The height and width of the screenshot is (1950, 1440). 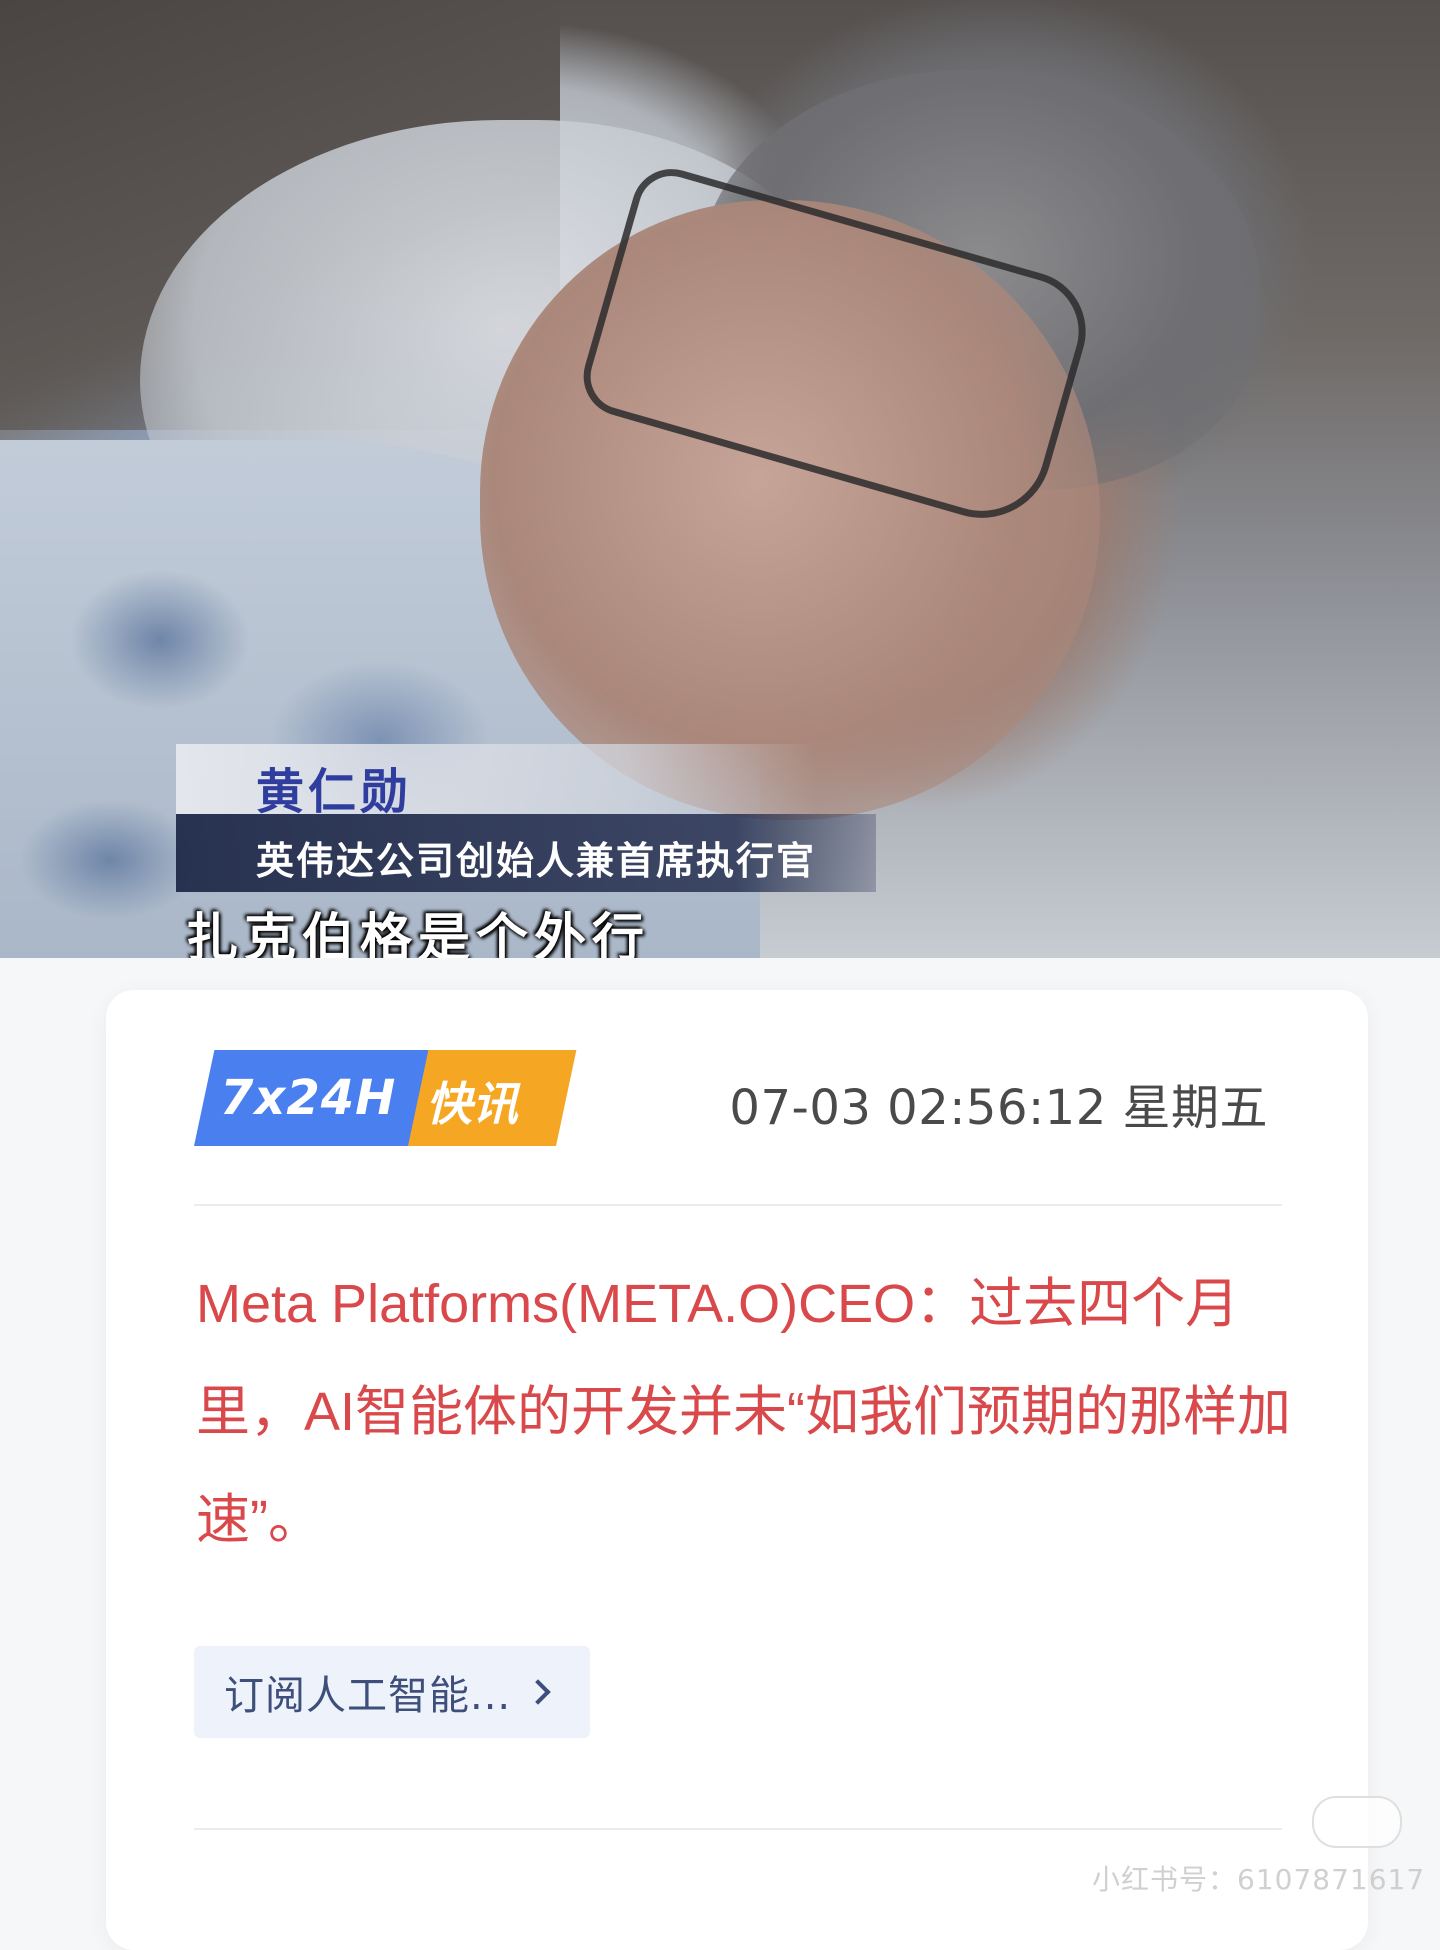 I want to click on speaker-title: 英伟达公司创始人兼首席执行官, so click(x=536, y=861).